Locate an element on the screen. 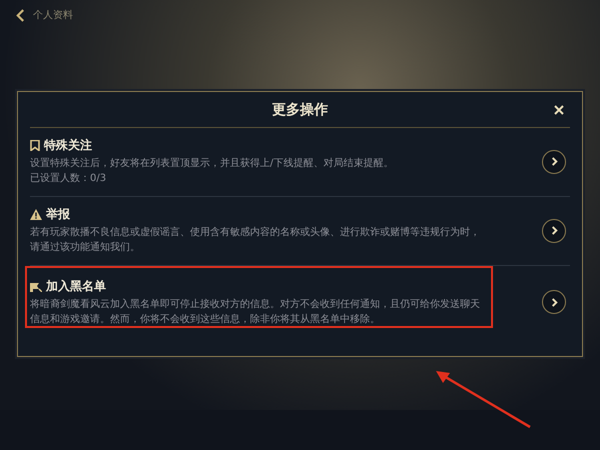 This screenshot has height=450, width=600. flag-icon is located at coordinates (36, 287).